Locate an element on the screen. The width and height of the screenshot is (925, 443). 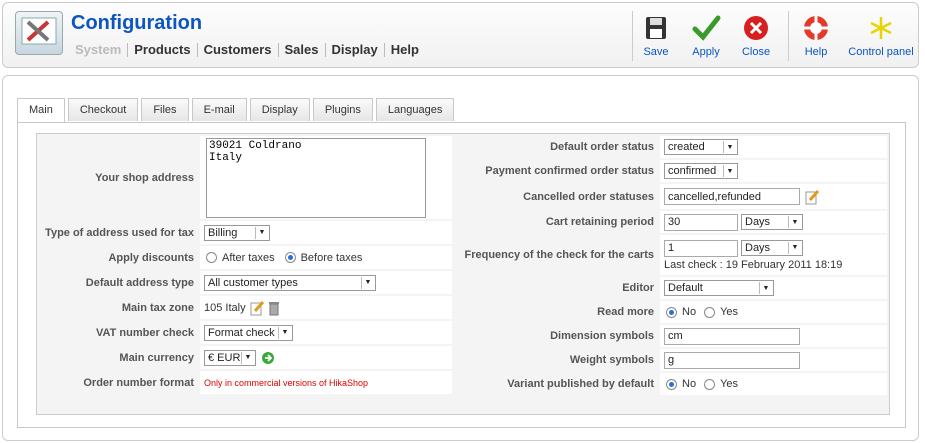
address-type-value: Billing is located at coordinates (223, 232).